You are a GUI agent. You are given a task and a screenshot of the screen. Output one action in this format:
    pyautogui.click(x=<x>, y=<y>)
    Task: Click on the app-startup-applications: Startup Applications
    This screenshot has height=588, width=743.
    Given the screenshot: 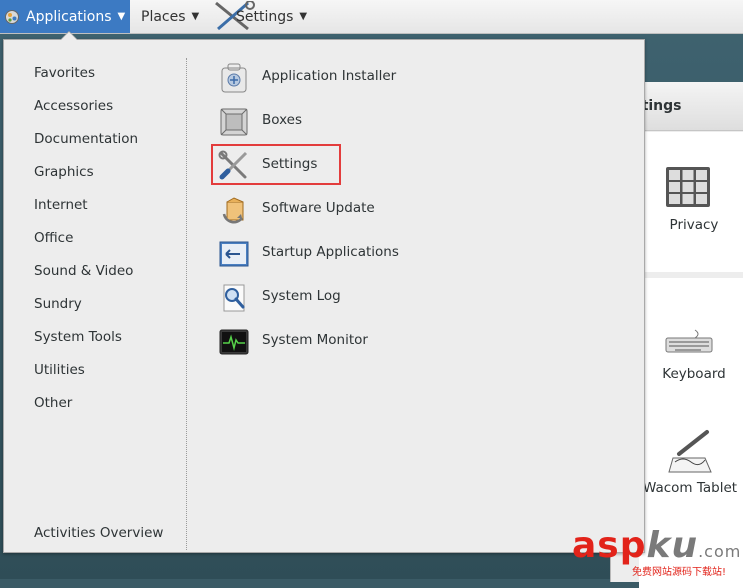 What is the action you would take?
    pyautogui.click(x=364, y=254)
    